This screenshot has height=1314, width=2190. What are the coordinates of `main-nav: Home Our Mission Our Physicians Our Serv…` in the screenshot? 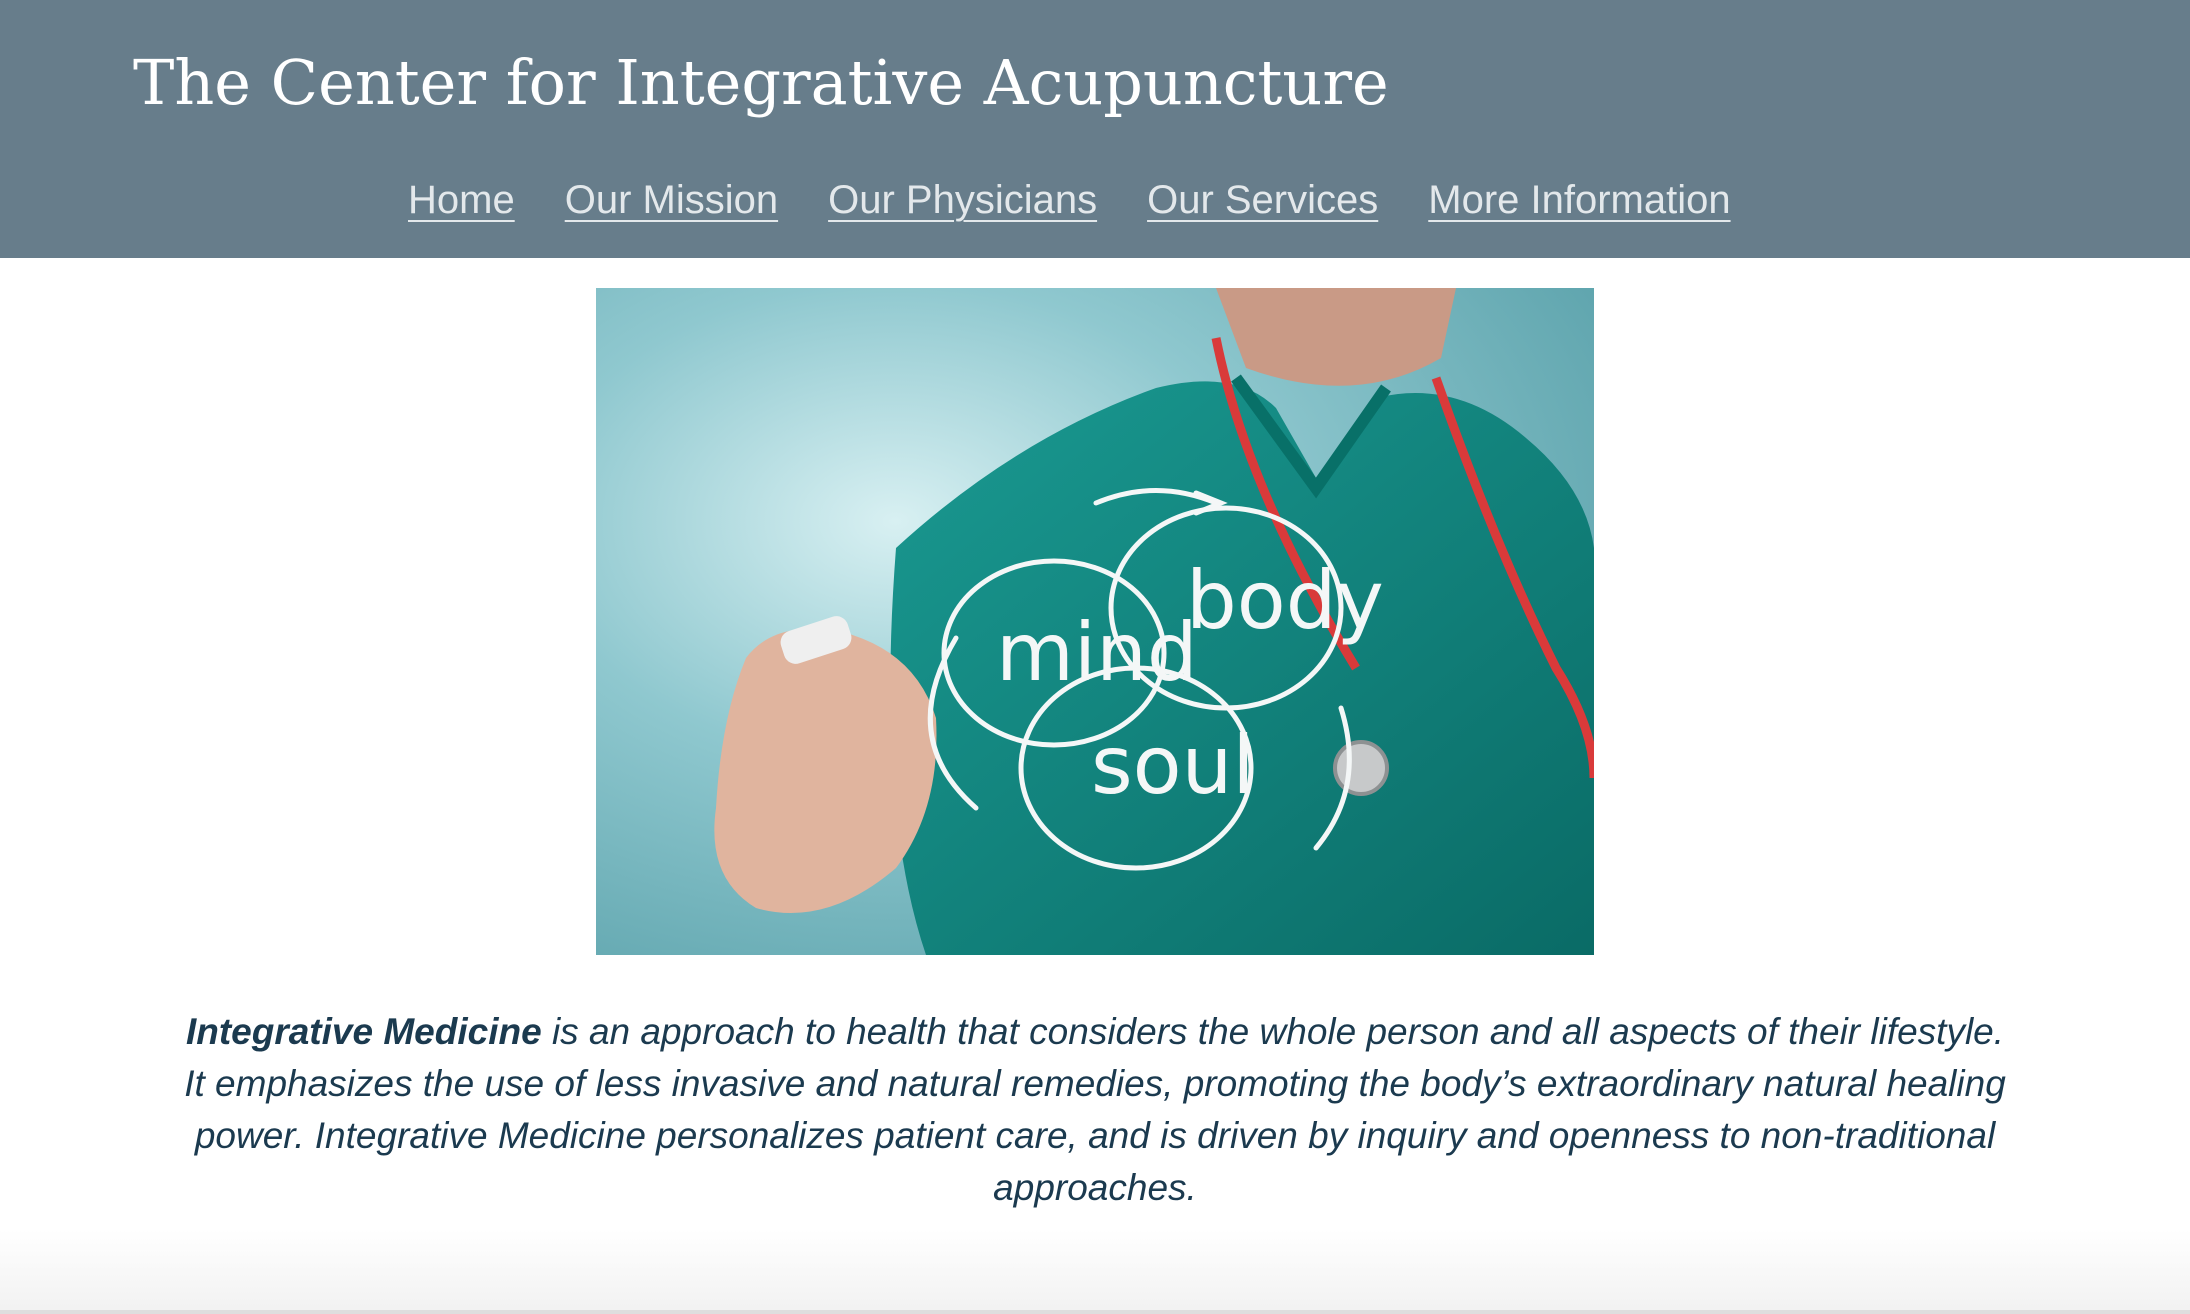 It's located at (1069, 200).